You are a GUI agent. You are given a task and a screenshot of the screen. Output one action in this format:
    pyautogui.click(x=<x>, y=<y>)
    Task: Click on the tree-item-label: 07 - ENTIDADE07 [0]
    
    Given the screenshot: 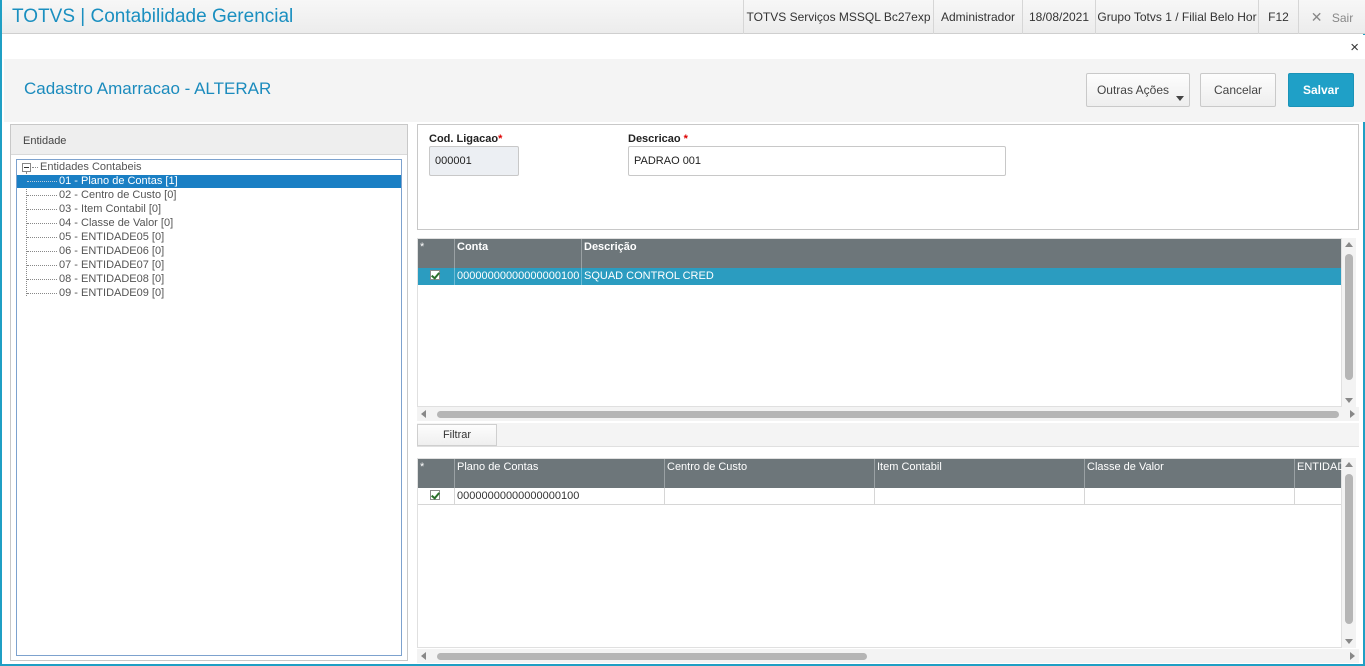 What is the action you would take?
    pyautogui.click(x=112, y=265)
    